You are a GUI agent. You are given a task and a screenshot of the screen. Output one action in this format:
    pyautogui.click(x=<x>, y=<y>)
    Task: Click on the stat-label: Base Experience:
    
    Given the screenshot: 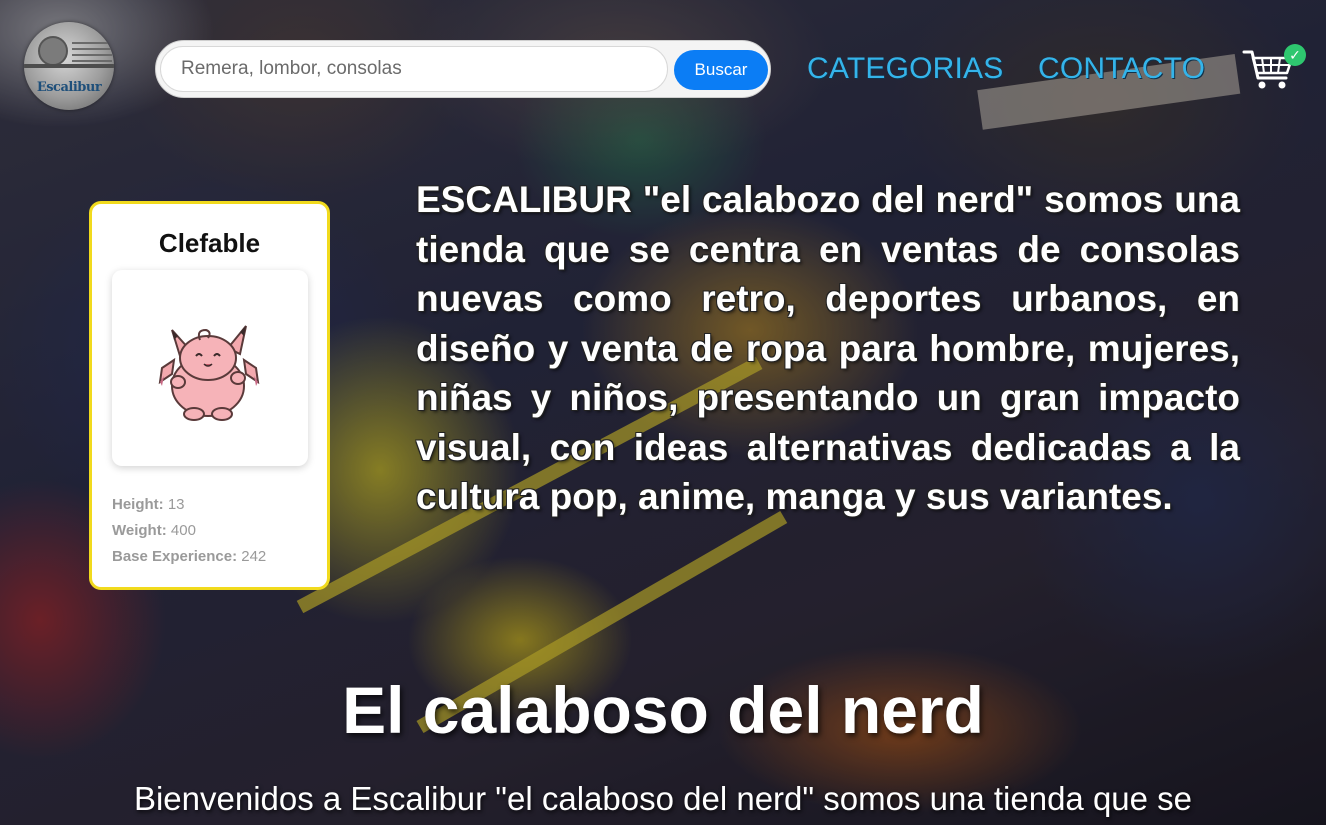 What is the action you would take?
    pyautogui.click(x=175, y=556)
    